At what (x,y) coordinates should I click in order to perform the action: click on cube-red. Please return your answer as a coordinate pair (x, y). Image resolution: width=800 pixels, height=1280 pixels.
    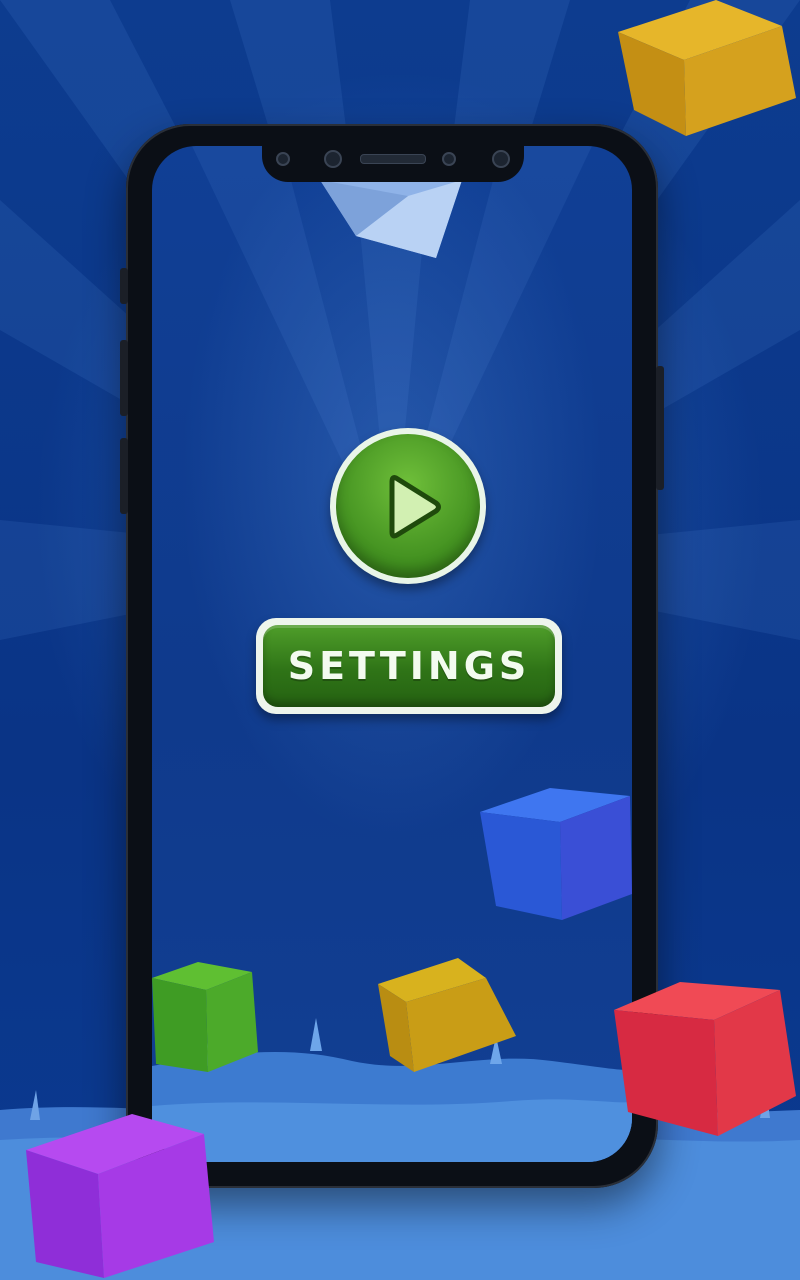
    Looking at the image, I should click on (705, 1059).